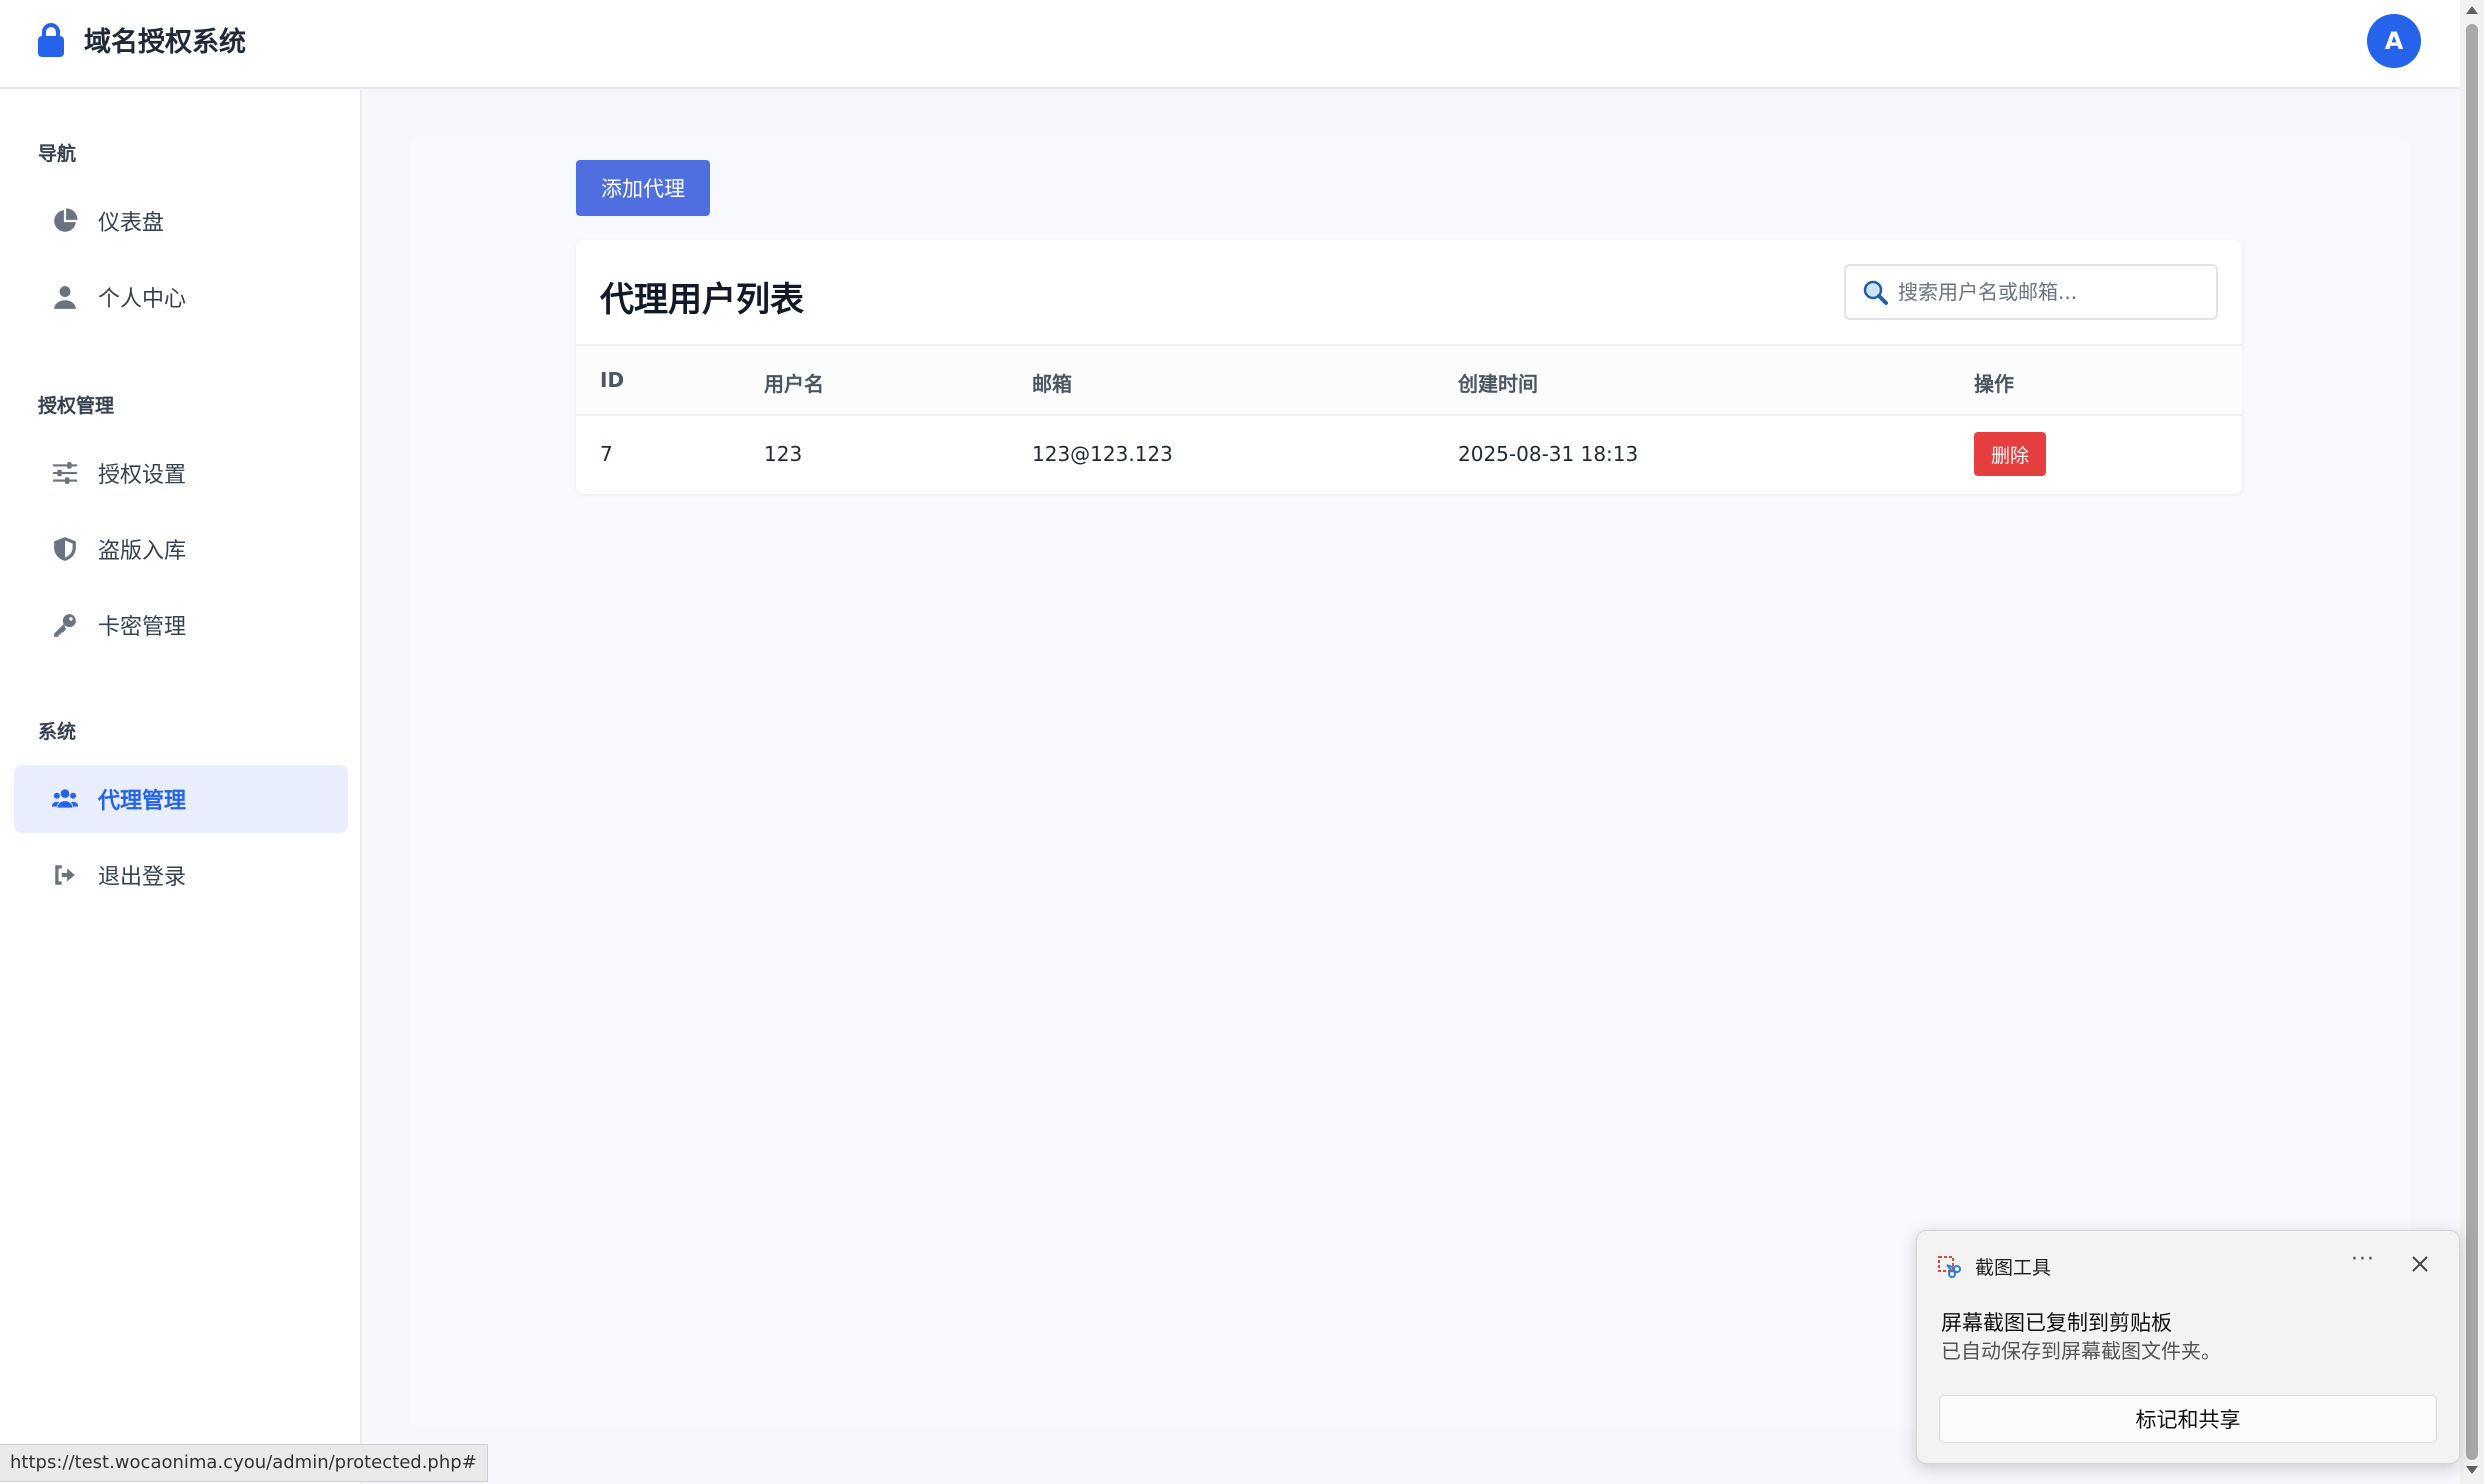 Image resolution: width=2484 pixels, height=1484 pixels. I want to click on key-icon, so click(65, 625).